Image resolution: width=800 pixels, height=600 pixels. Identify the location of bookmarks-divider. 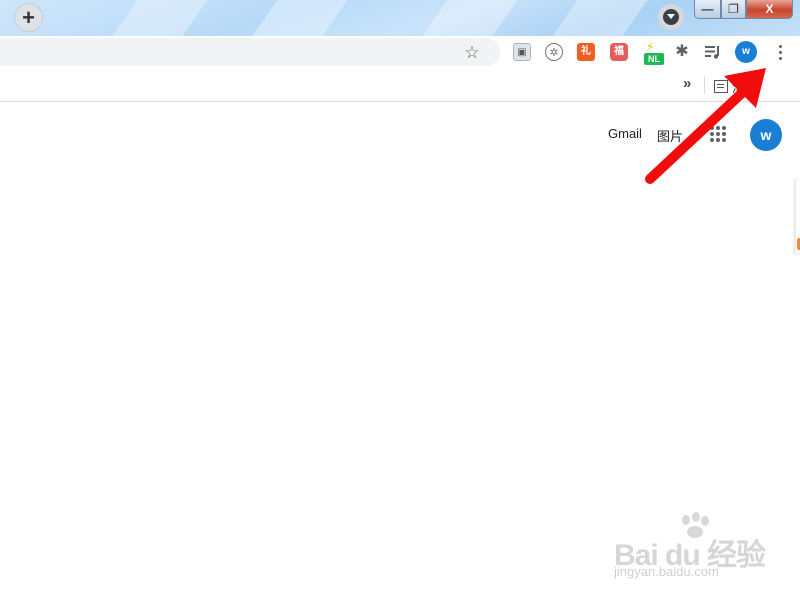
(704, 85).